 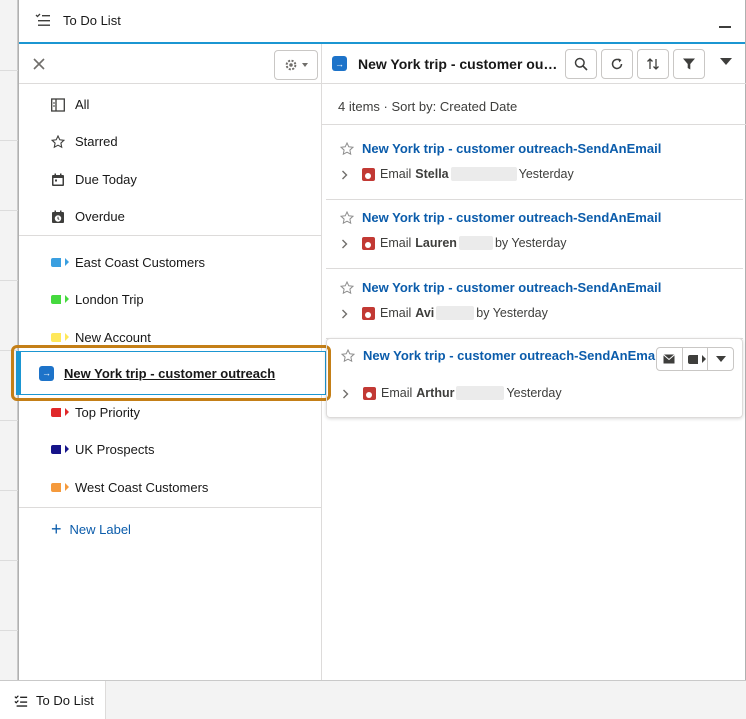 I want to click on sidebar-item-label: New Account, so click(x=113, y=337).